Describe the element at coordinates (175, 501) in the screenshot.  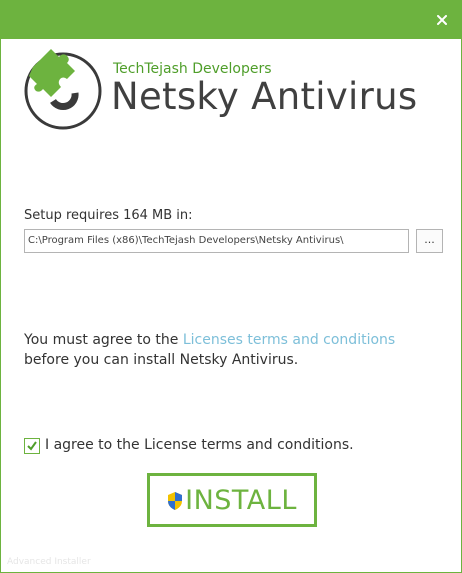
I see `uac-shield-icon` at that location.